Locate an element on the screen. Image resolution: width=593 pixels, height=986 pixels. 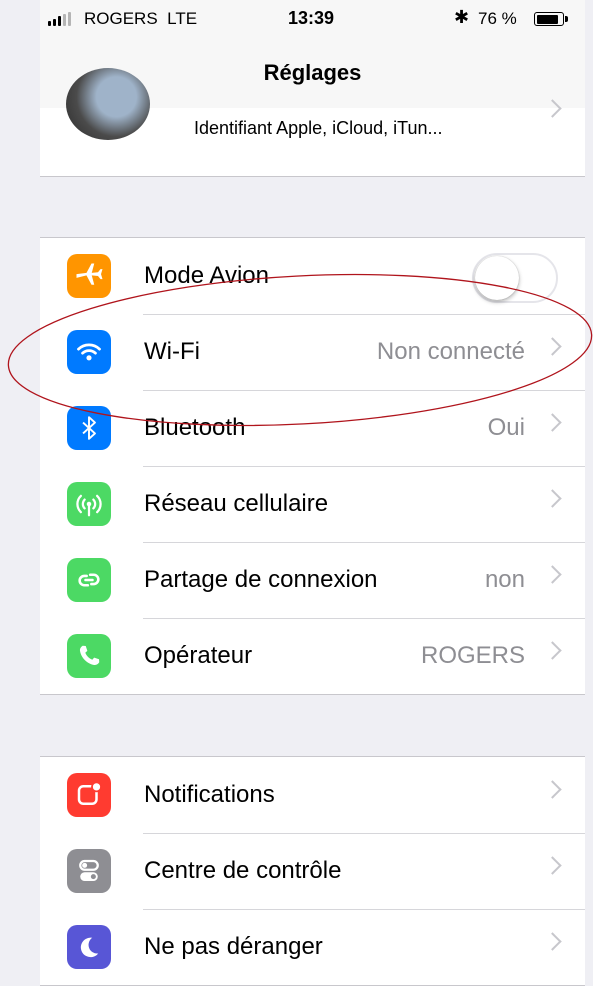
row-label: Réseau cellulaire is located at coordinates (236, 503).